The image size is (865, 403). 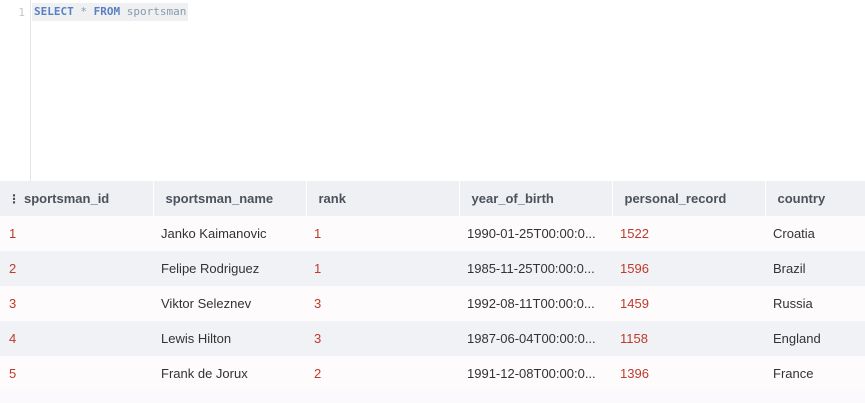 I want to click on operator-star: *, so click(x=83, y=11).